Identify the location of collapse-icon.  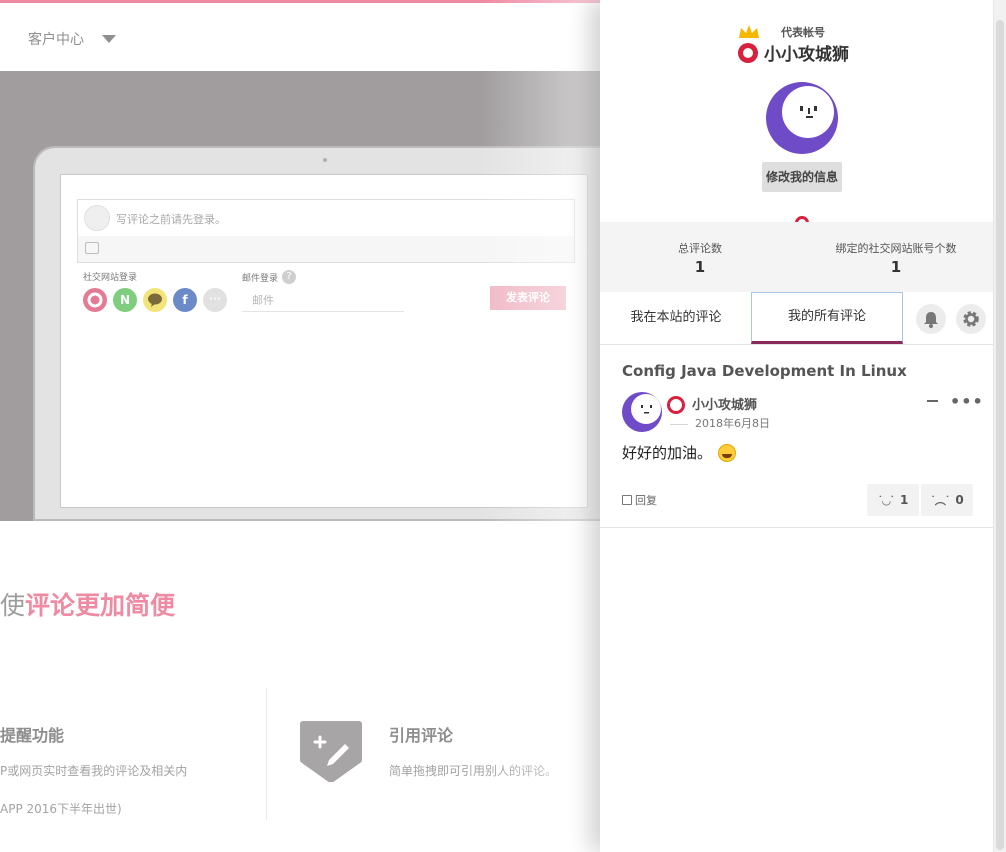
(932, 401).